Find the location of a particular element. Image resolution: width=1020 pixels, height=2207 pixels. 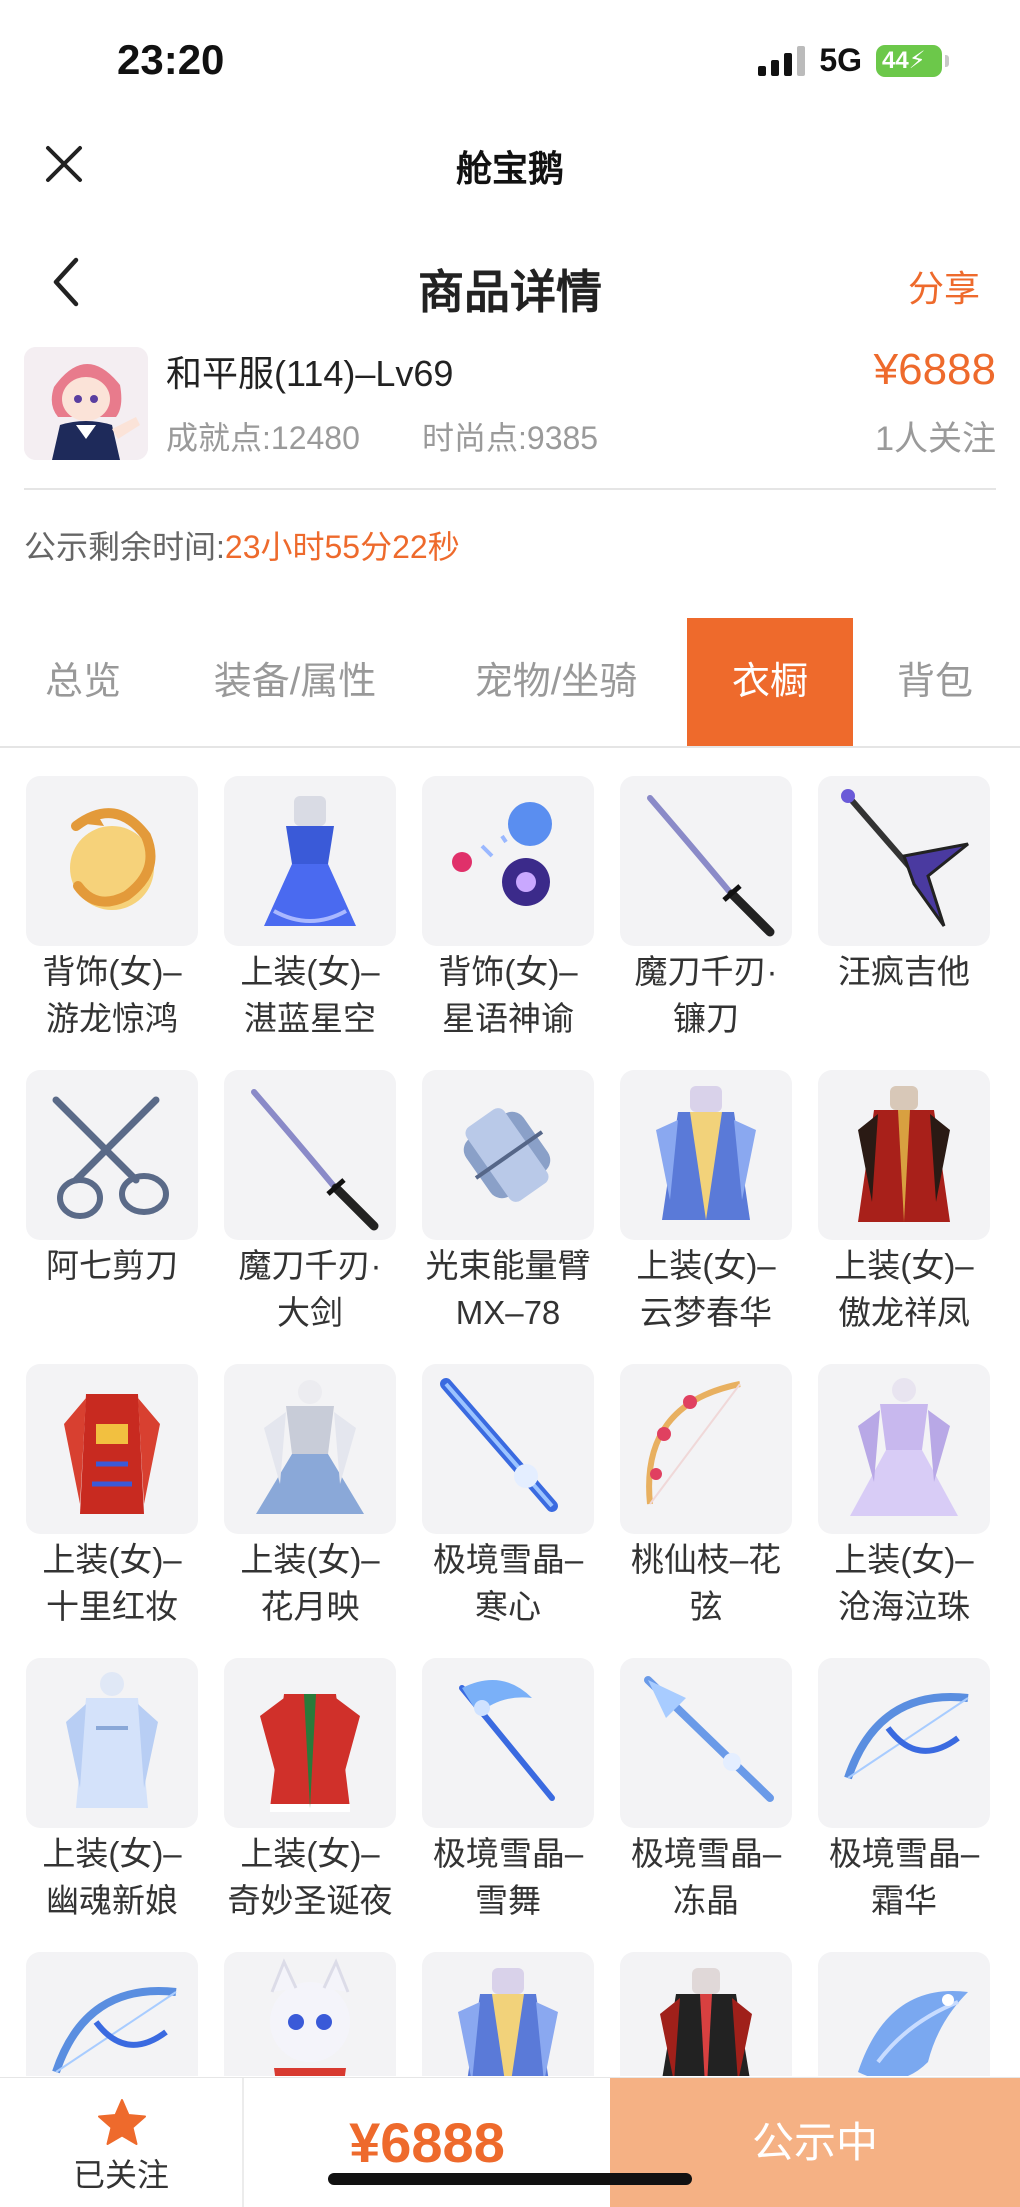

ice-sword-icon is located at coordinates (508, 1449).